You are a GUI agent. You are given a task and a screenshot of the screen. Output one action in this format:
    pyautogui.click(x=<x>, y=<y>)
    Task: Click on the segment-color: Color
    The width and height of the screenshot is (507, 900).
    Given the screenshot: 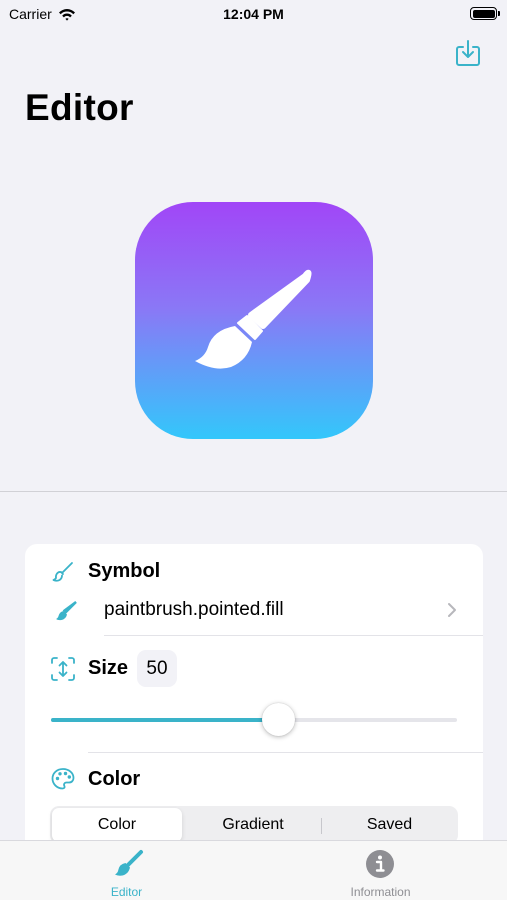 What is the action you would take?
    pyautogui.click(x=117, y=825)
    